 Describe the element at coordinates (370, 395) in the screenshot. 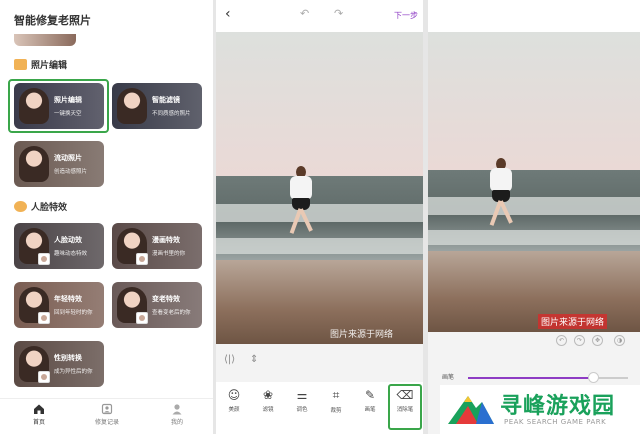

I see `brush-icon: ✎` at that location.